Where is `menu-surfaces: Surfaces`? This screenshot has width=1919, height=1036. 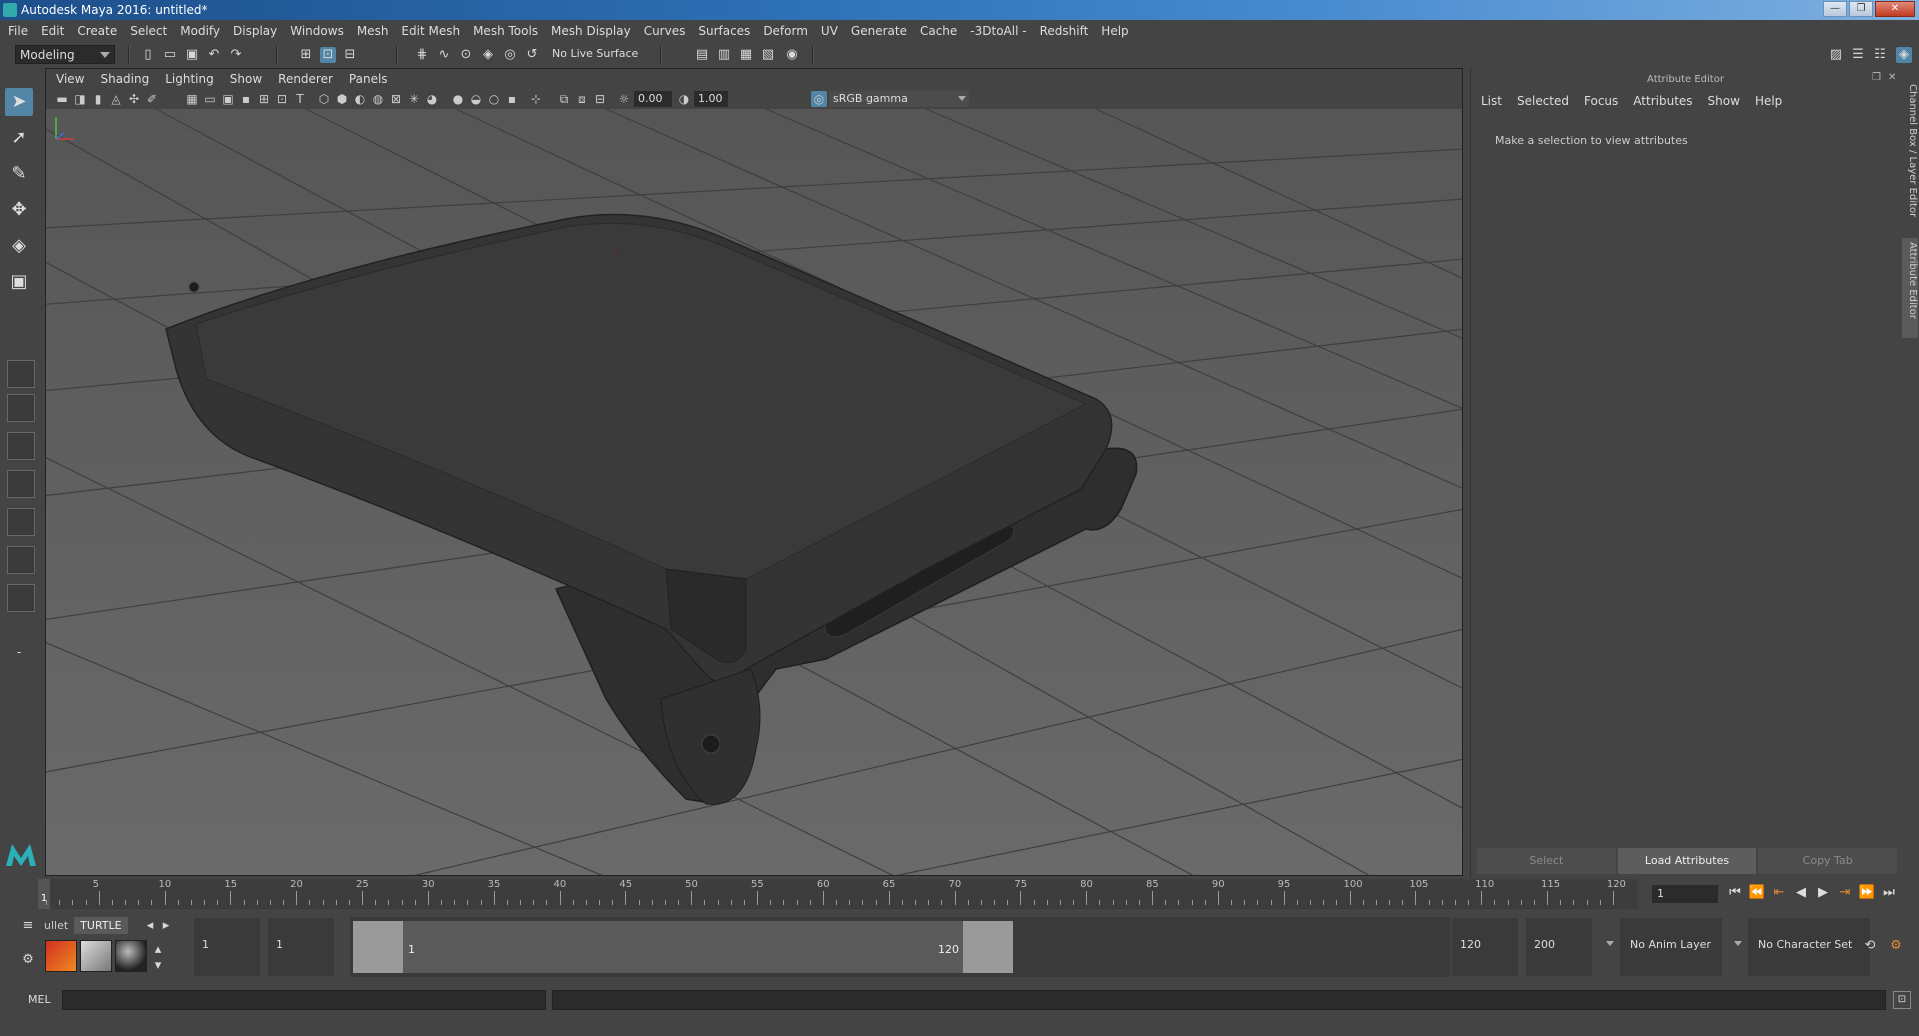 menu-surfaces: Surfaces is located at coordinates (724, 31).